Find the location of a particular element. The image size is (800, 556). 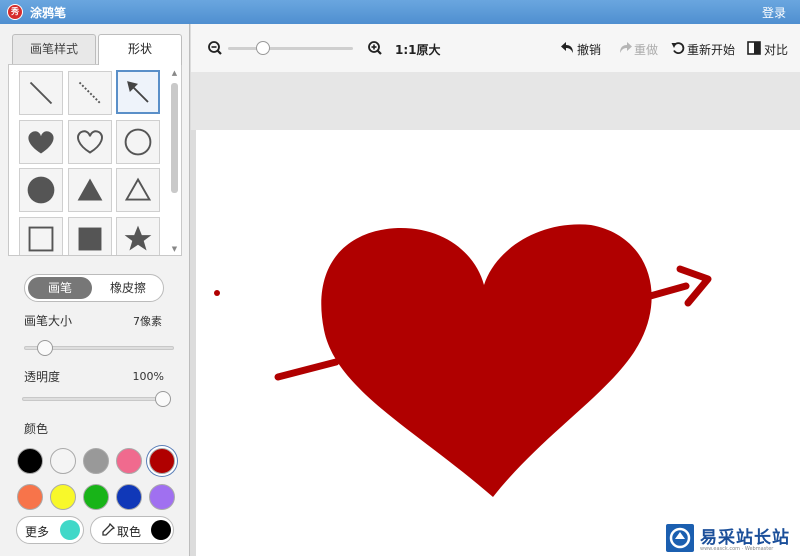

brush-dot is located at coordinates (217, 293).